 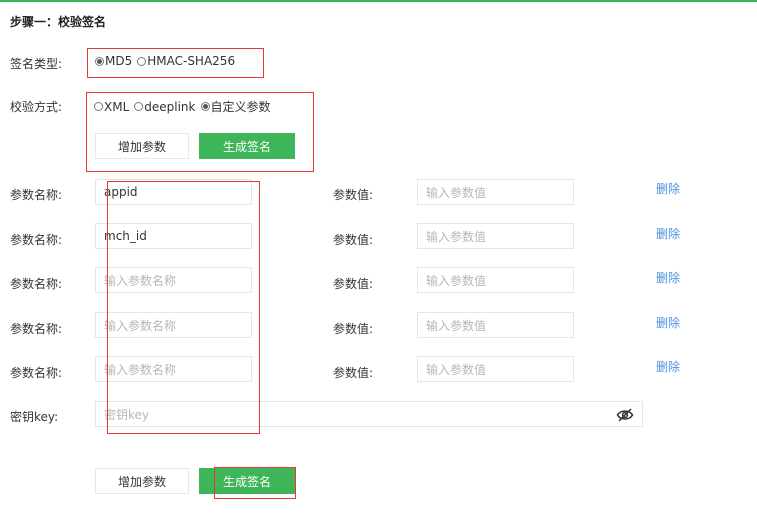 I want to click on verify-method-radio-group: XML deeplink 自定义参数, so click(x=185, y=106).